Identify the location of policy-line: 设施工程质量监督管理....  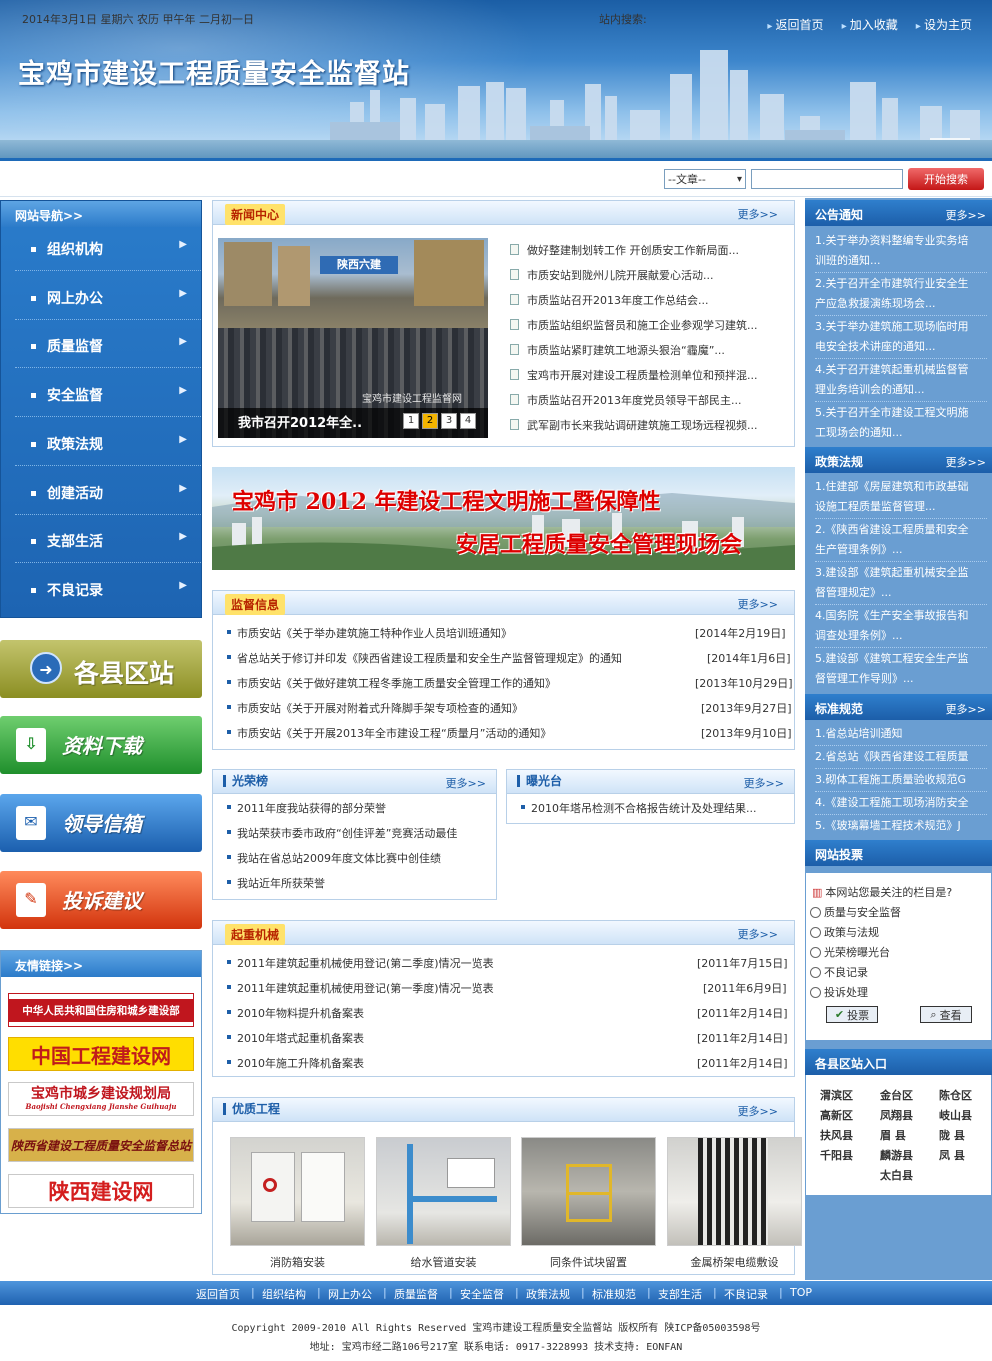
(901, 507).